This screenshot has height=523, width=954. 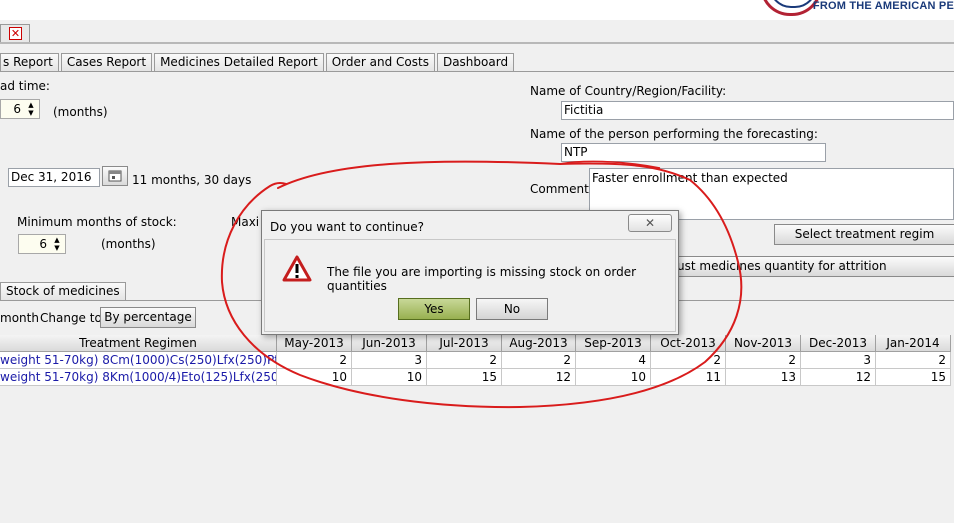 What do you see at coordinates (73, 318) in the screenshot?
I see `change-to-label: Change to:` at bounding box center [73, 318].